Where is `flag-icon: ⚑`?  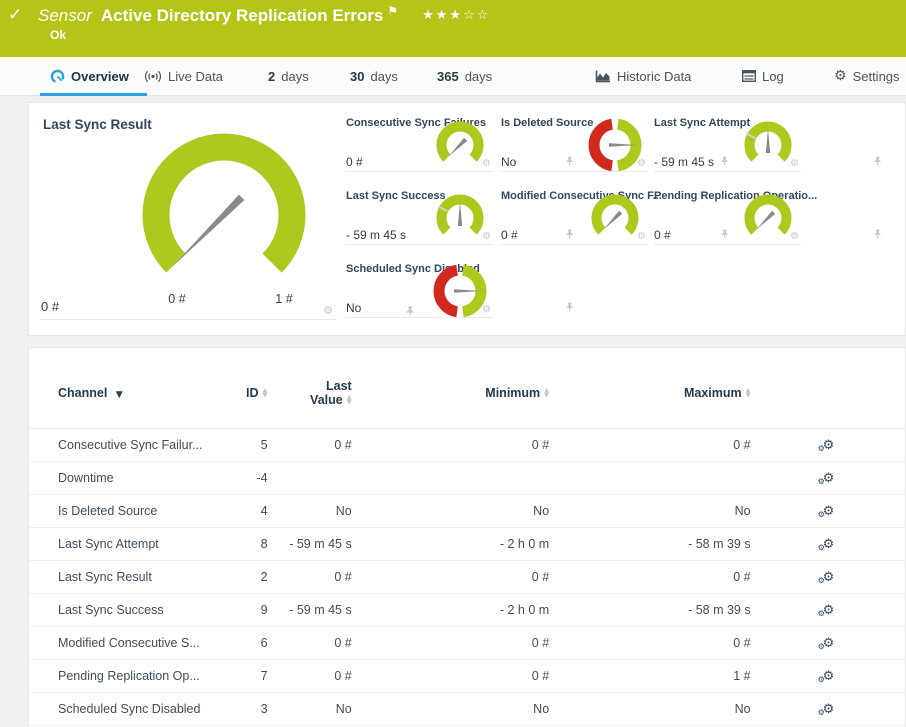
flag-icon: ⚑ is located at coordinates (392, 11).